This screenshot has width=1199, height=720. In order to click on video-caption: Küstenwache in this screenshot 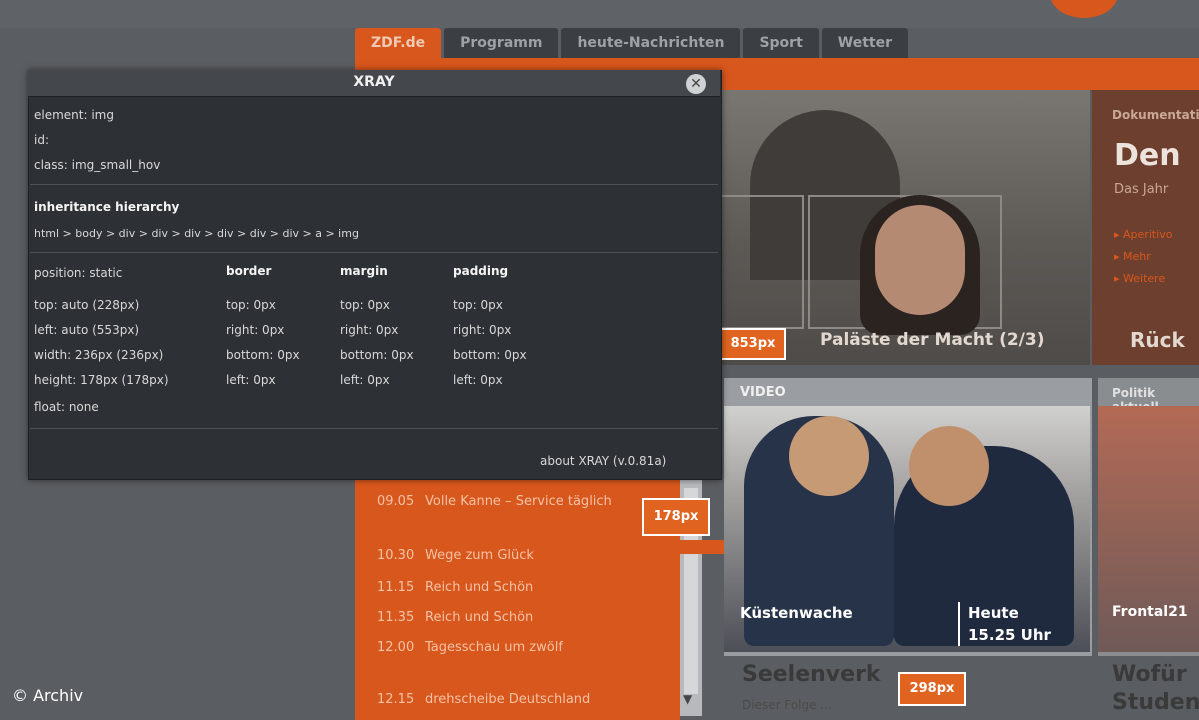, I will do `click(796, 613)`.